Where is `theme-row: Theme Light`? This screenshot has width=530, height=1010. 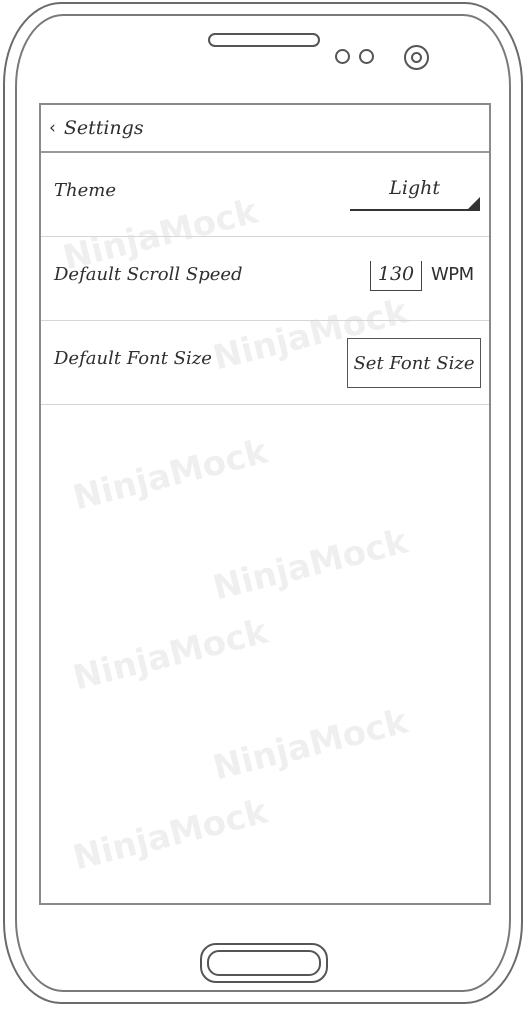
theme-row: Theme Light is located at coordinates (265, 195).